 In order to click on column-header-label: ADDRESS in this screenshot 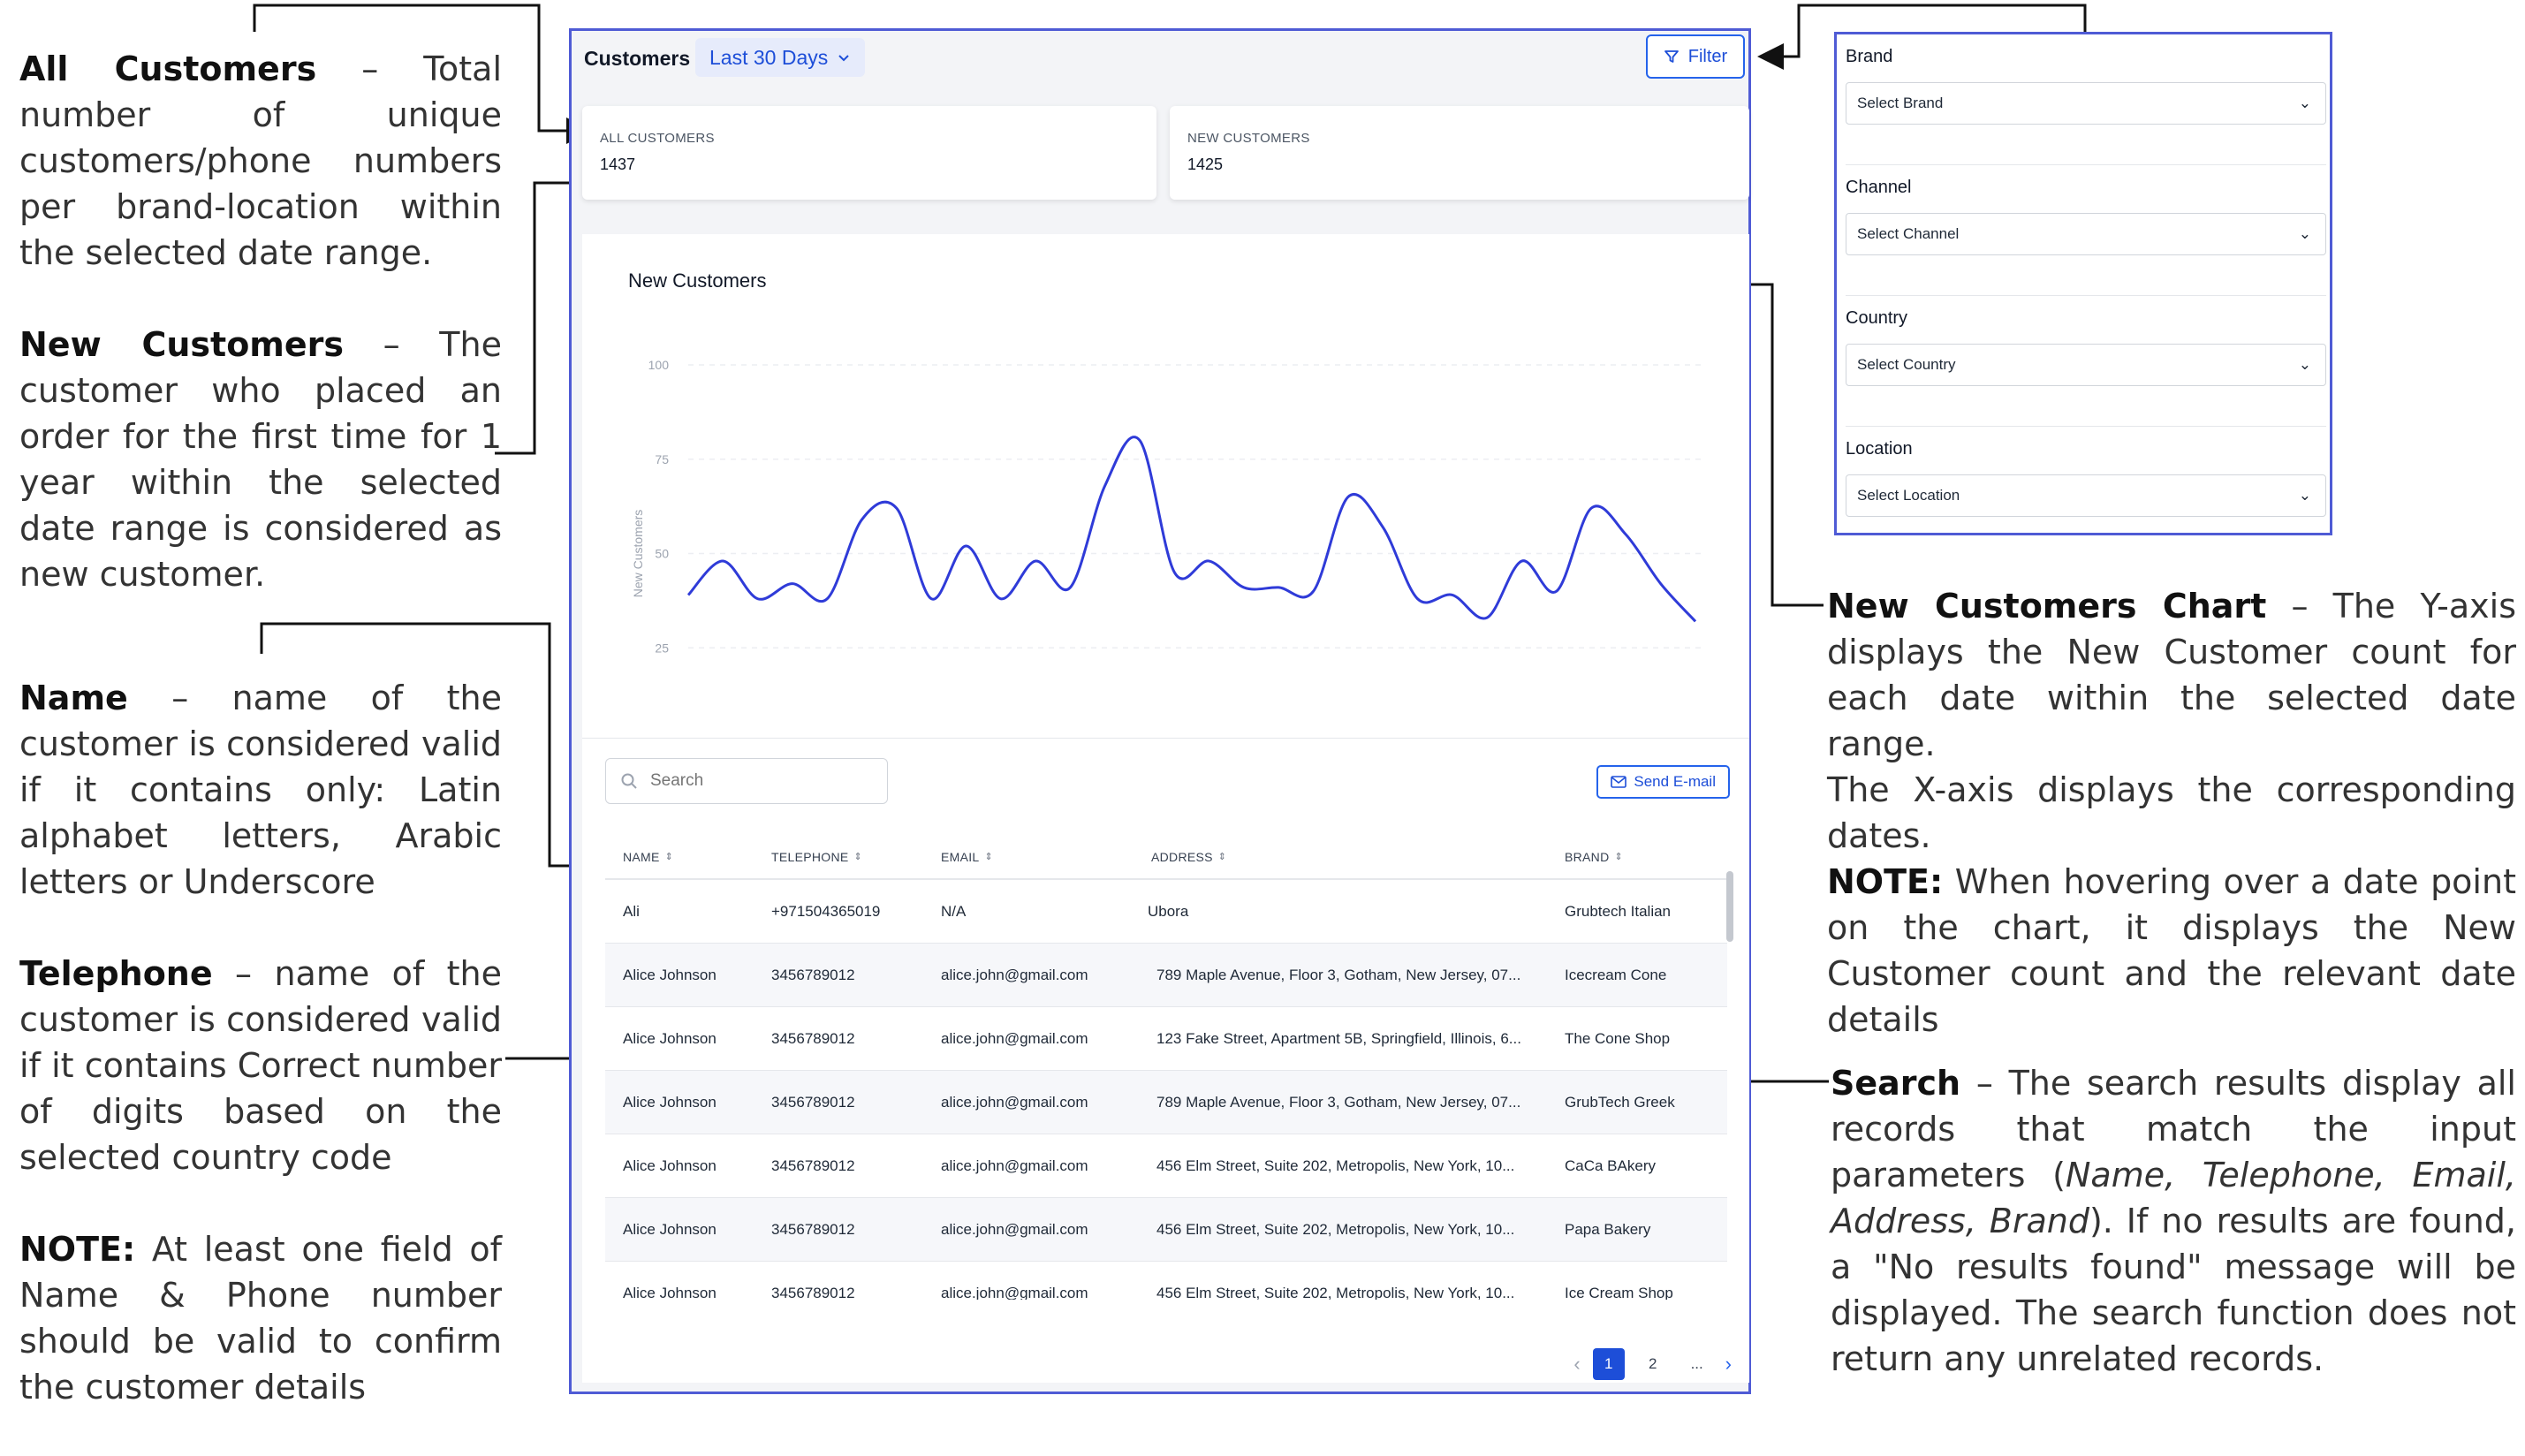, I will do `click(1182, 857)`.